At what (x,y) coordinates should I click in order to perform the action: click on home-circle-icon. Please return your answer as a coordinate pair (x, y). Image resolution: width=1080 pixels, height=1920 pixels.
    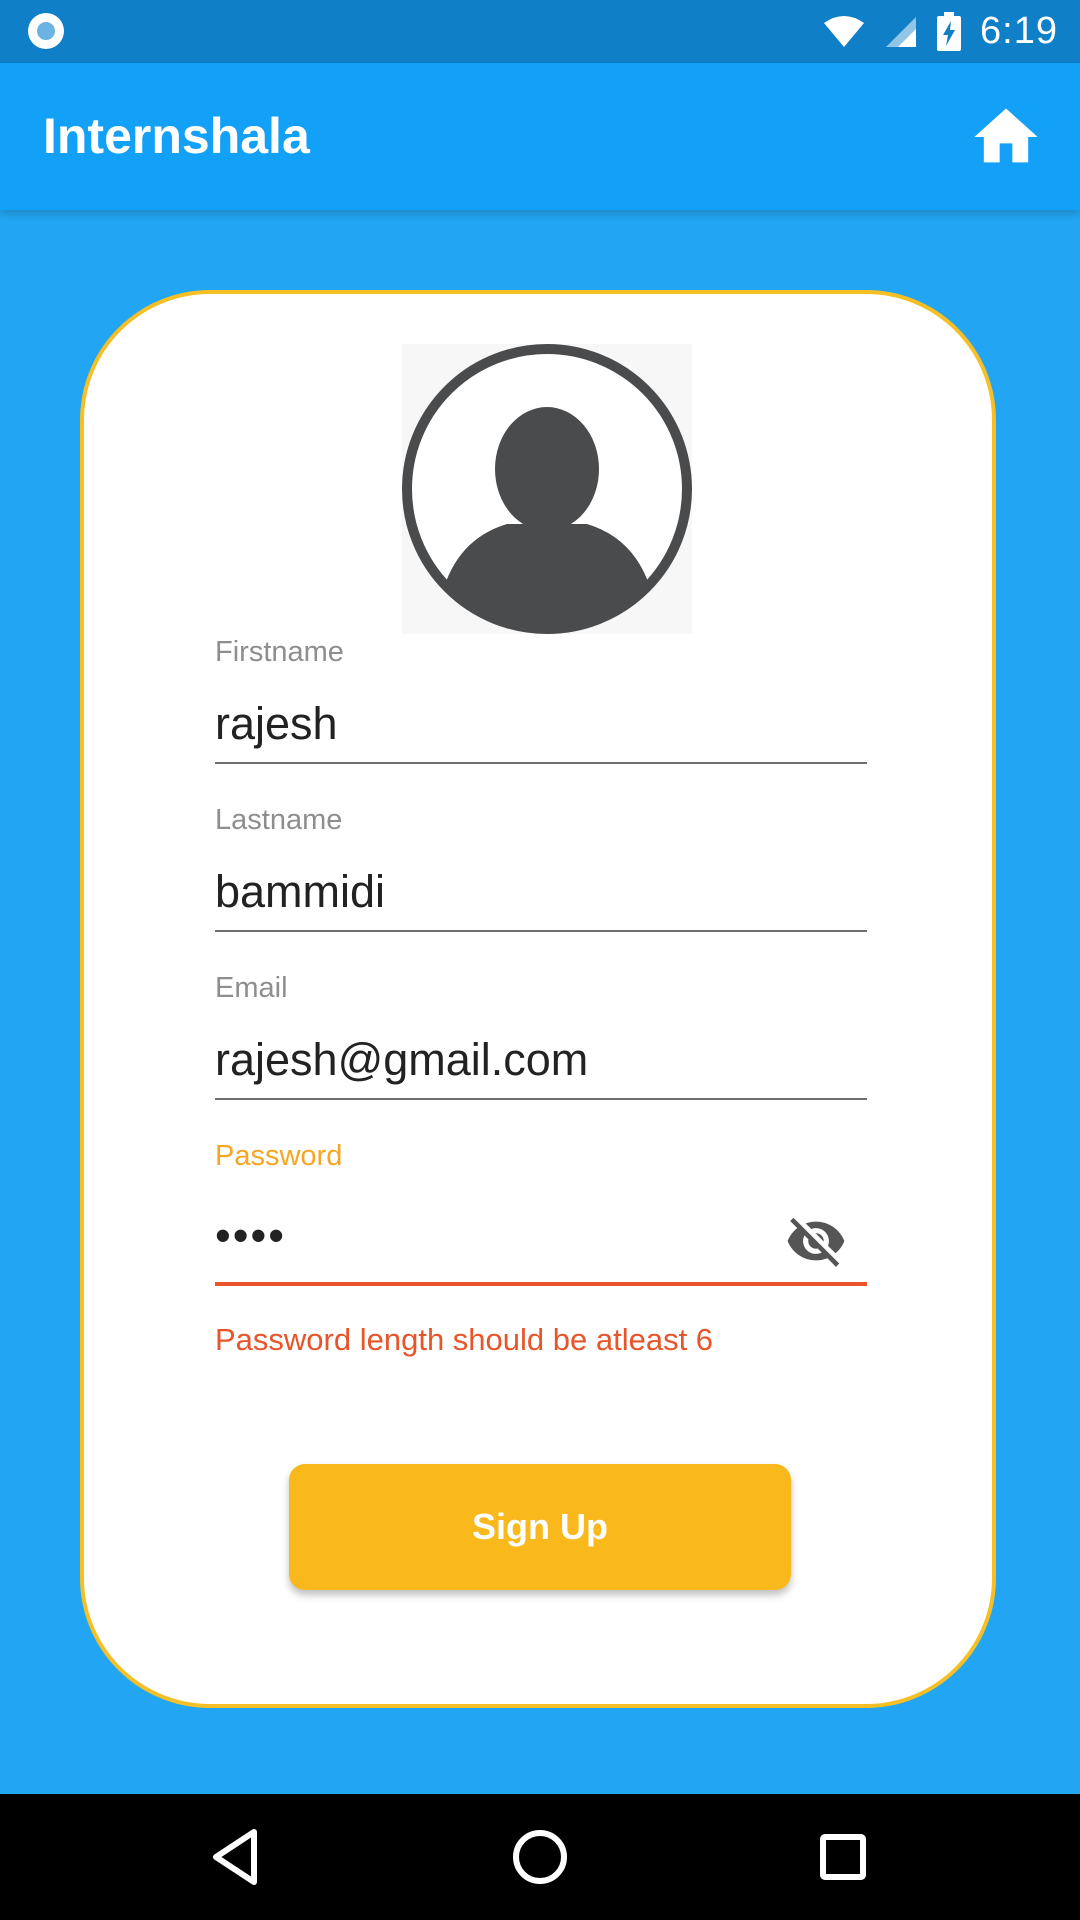
    Looking at the image, I should click on (540, 1857).